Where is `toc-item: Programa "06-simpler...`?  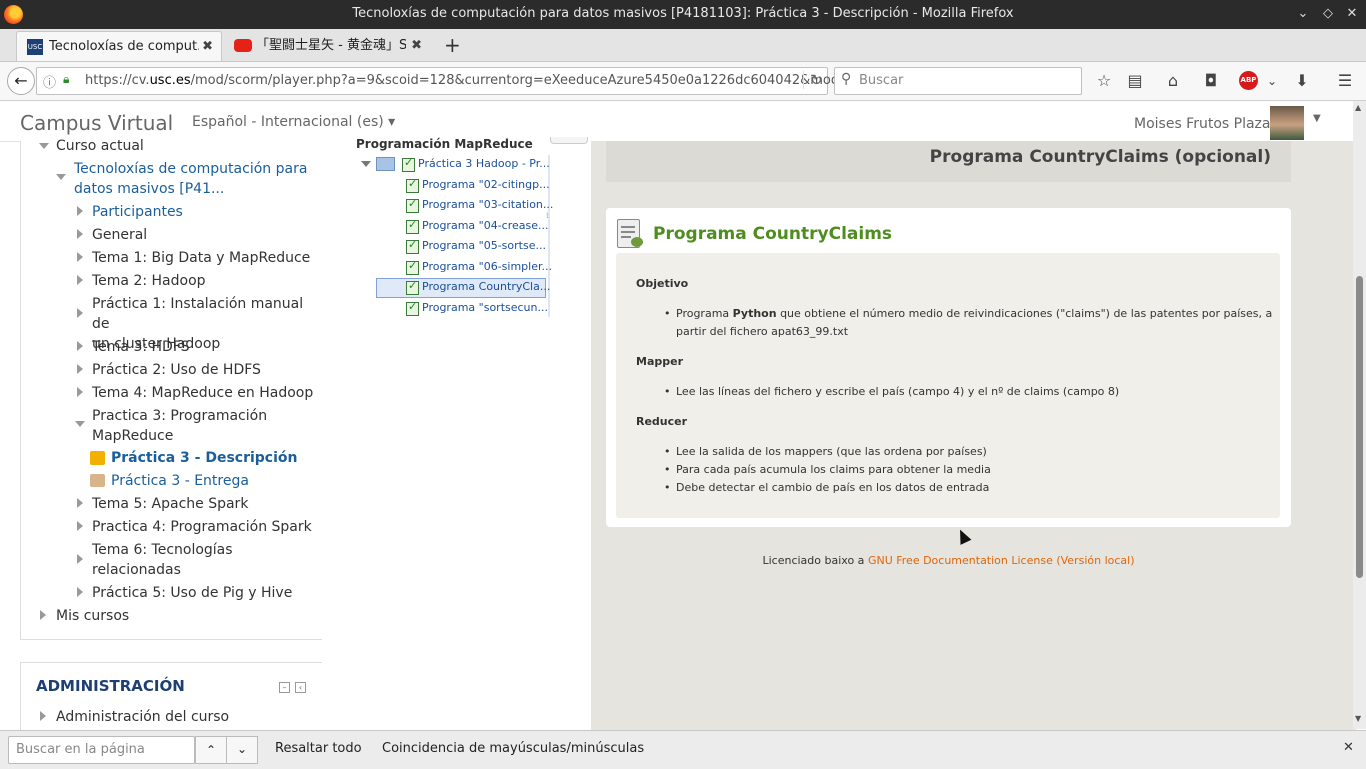 toc-item: Programa "06-simpler... is located at coordinates (487, 266).